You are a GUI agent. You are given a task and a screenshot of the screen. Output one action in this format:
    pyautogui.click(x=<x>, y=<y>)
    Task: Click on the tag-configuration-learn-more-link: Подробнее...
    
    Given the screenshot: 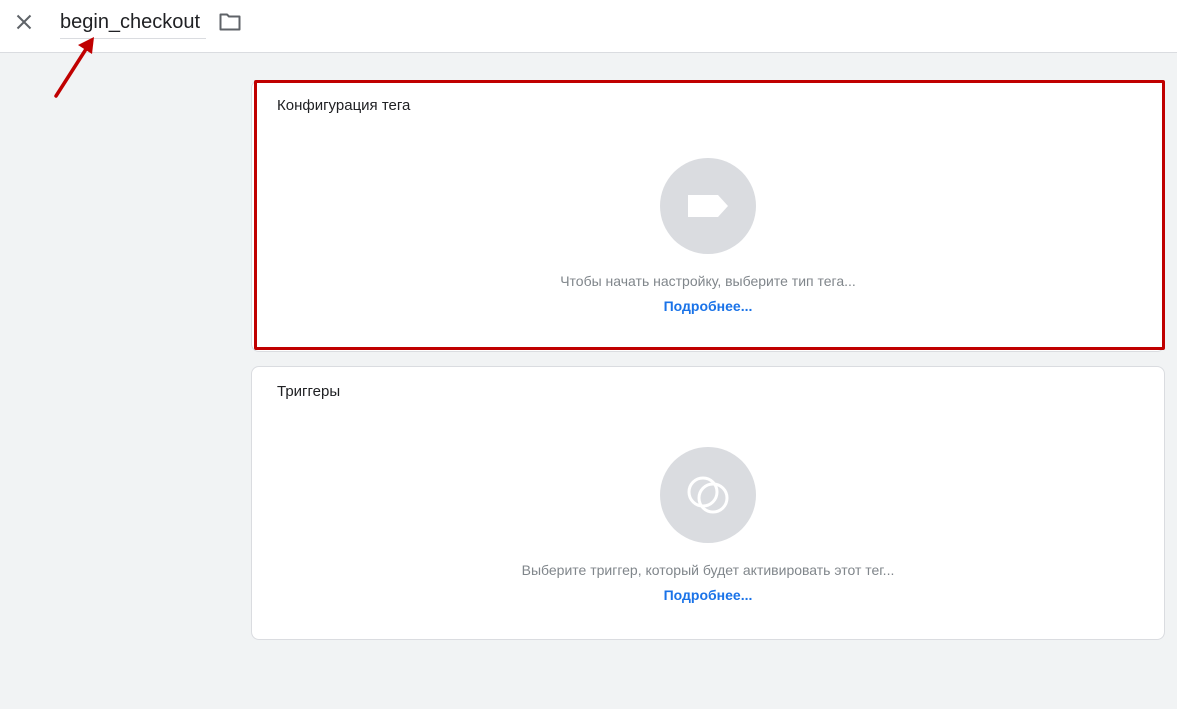 What is the action you would take?
    pyautogui.click(x=708, y=306)
    